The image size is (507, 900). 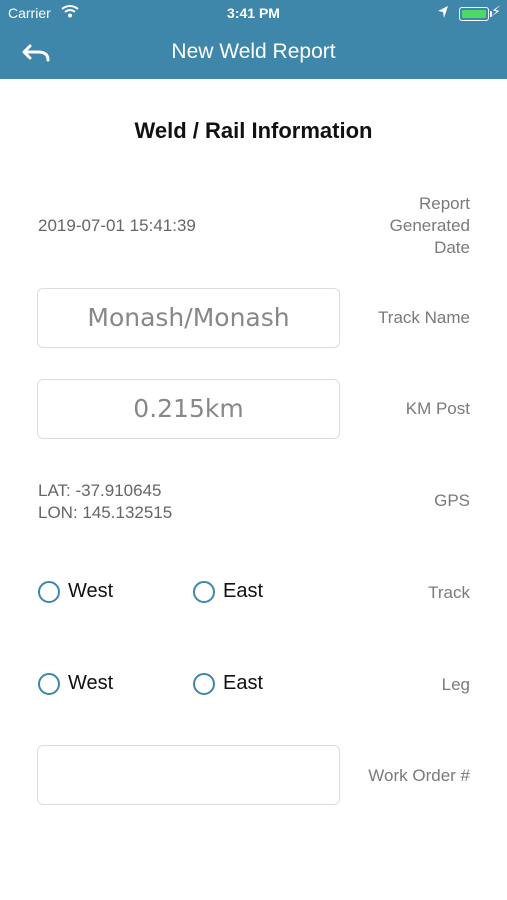 I want to click on leg-label: Leg, so click(x=455, y=684).